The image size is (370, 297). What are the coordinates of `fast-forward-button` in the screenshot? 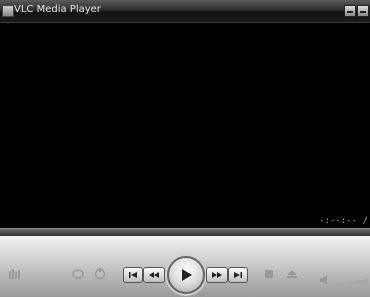 It's located at (217, 275).